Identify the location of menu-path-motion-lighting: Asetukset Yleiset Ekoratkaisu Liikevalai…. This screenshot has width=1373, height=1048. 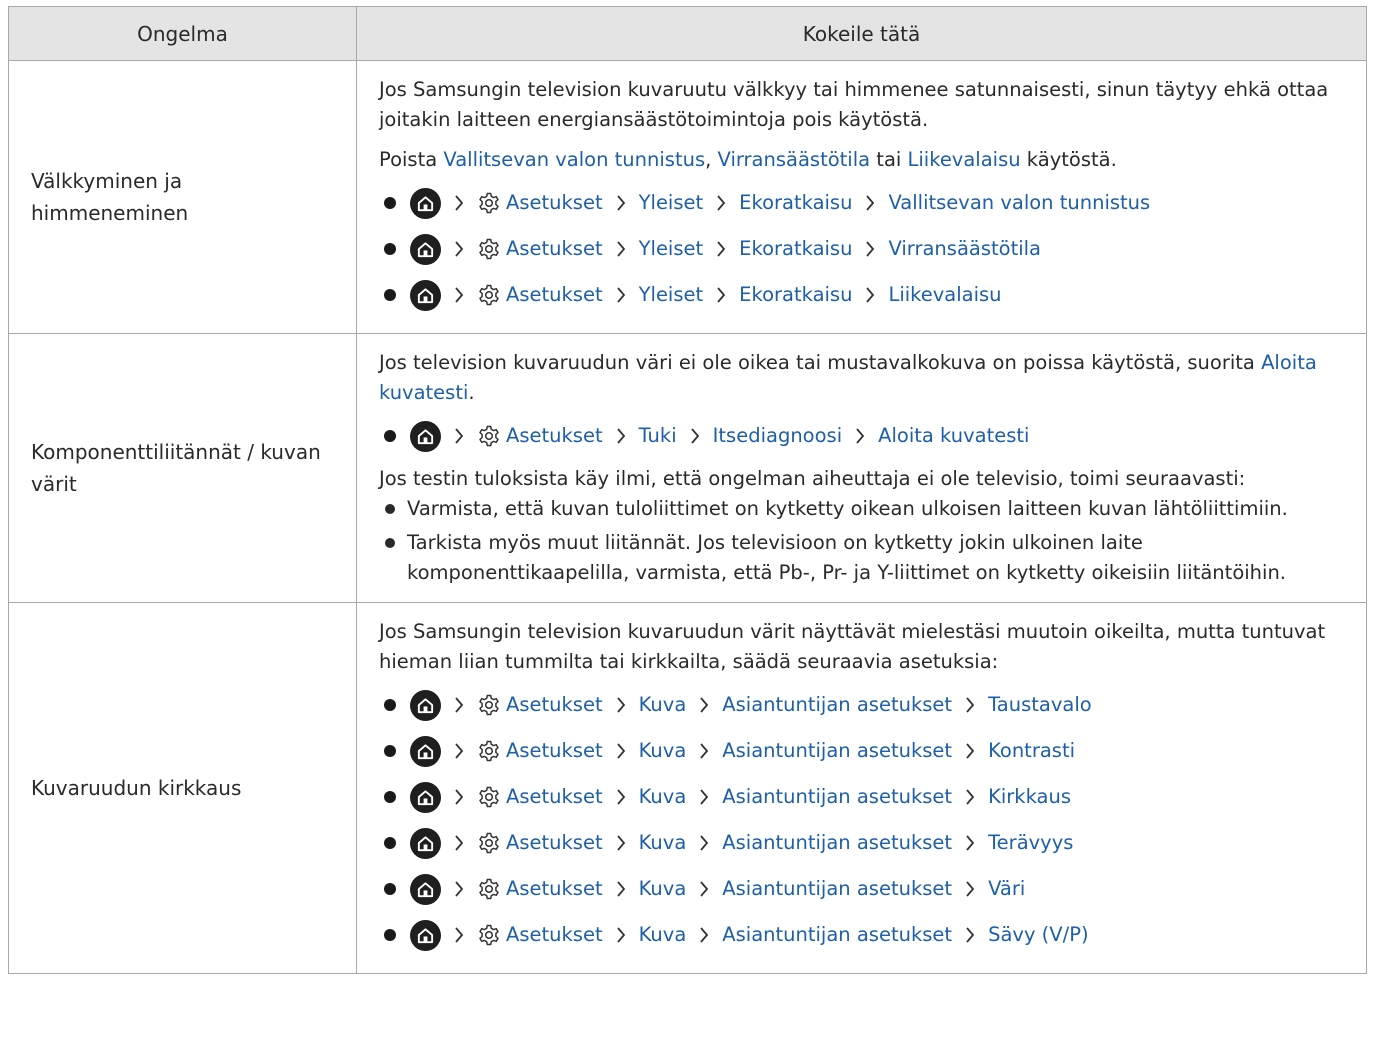
(861, 295).